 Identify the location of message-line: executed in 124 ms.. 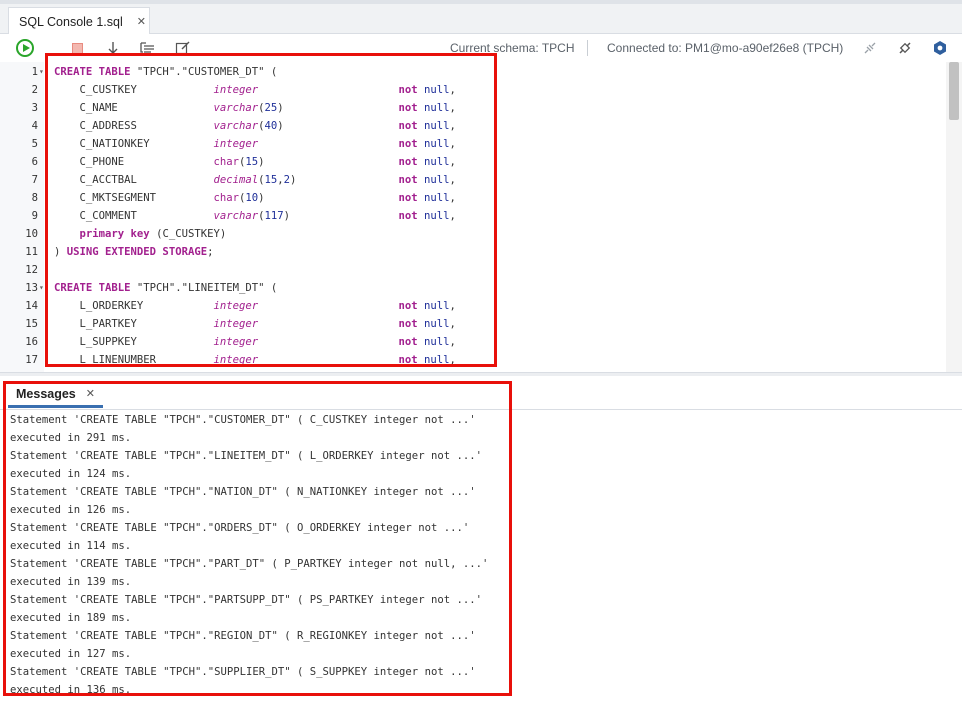
(71, 474).